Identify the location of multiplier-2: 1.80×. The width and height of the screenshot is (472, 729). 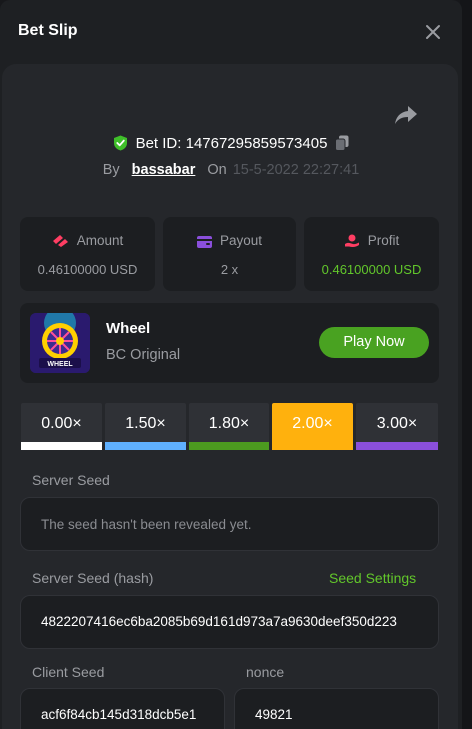
(229, 426).